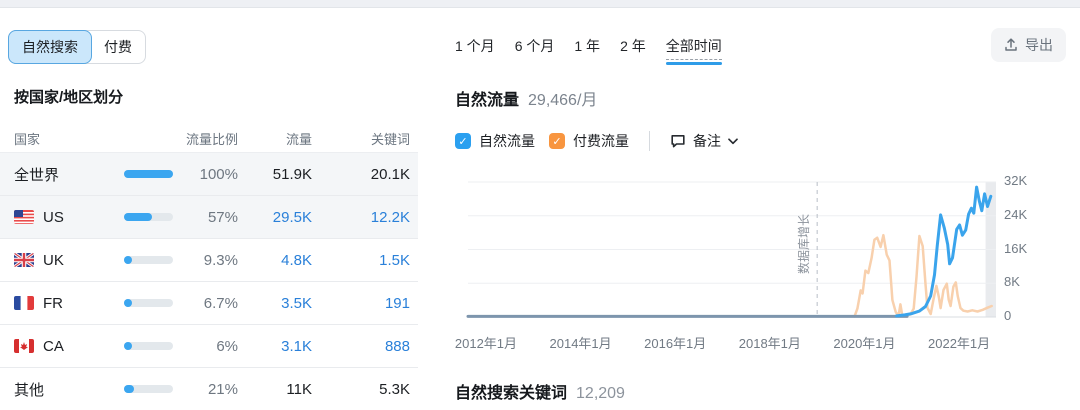 The width and height of the screenshot is (1080, 410). What do you see at coordinates (580, 343) in the screenshot?
I see `x-axis-tick: 2014年1月` at bounding box center [580, 343].